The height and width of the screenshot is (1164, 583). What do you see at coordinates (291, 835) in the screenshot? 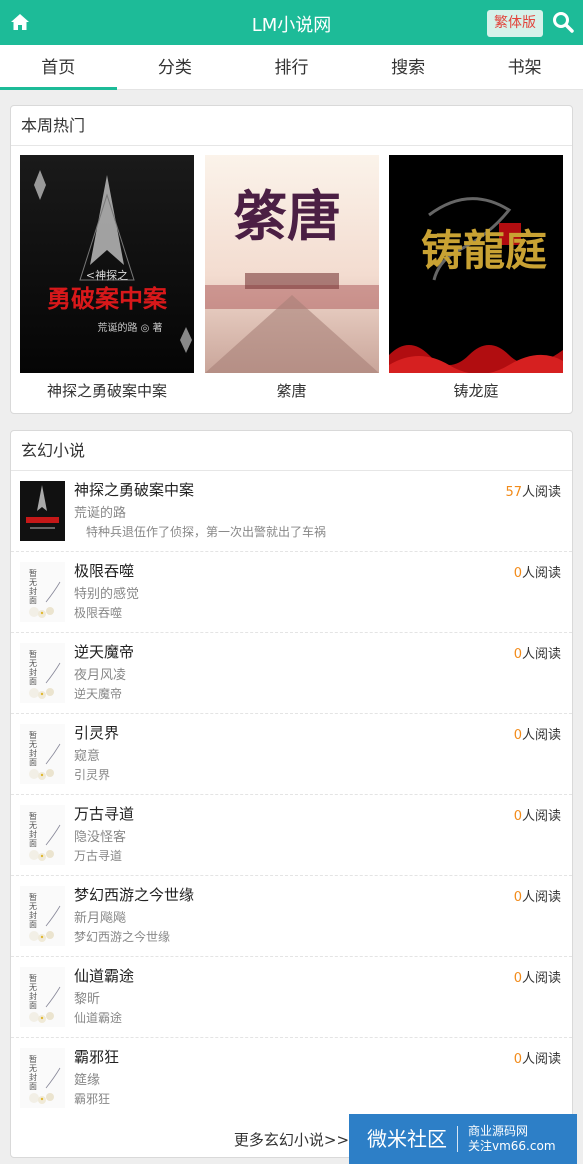
I see `book-list-item: 暂无封面 万古寻道 隐没怪客 万古寻道 0人阅读` at bounding box center [291, 835].